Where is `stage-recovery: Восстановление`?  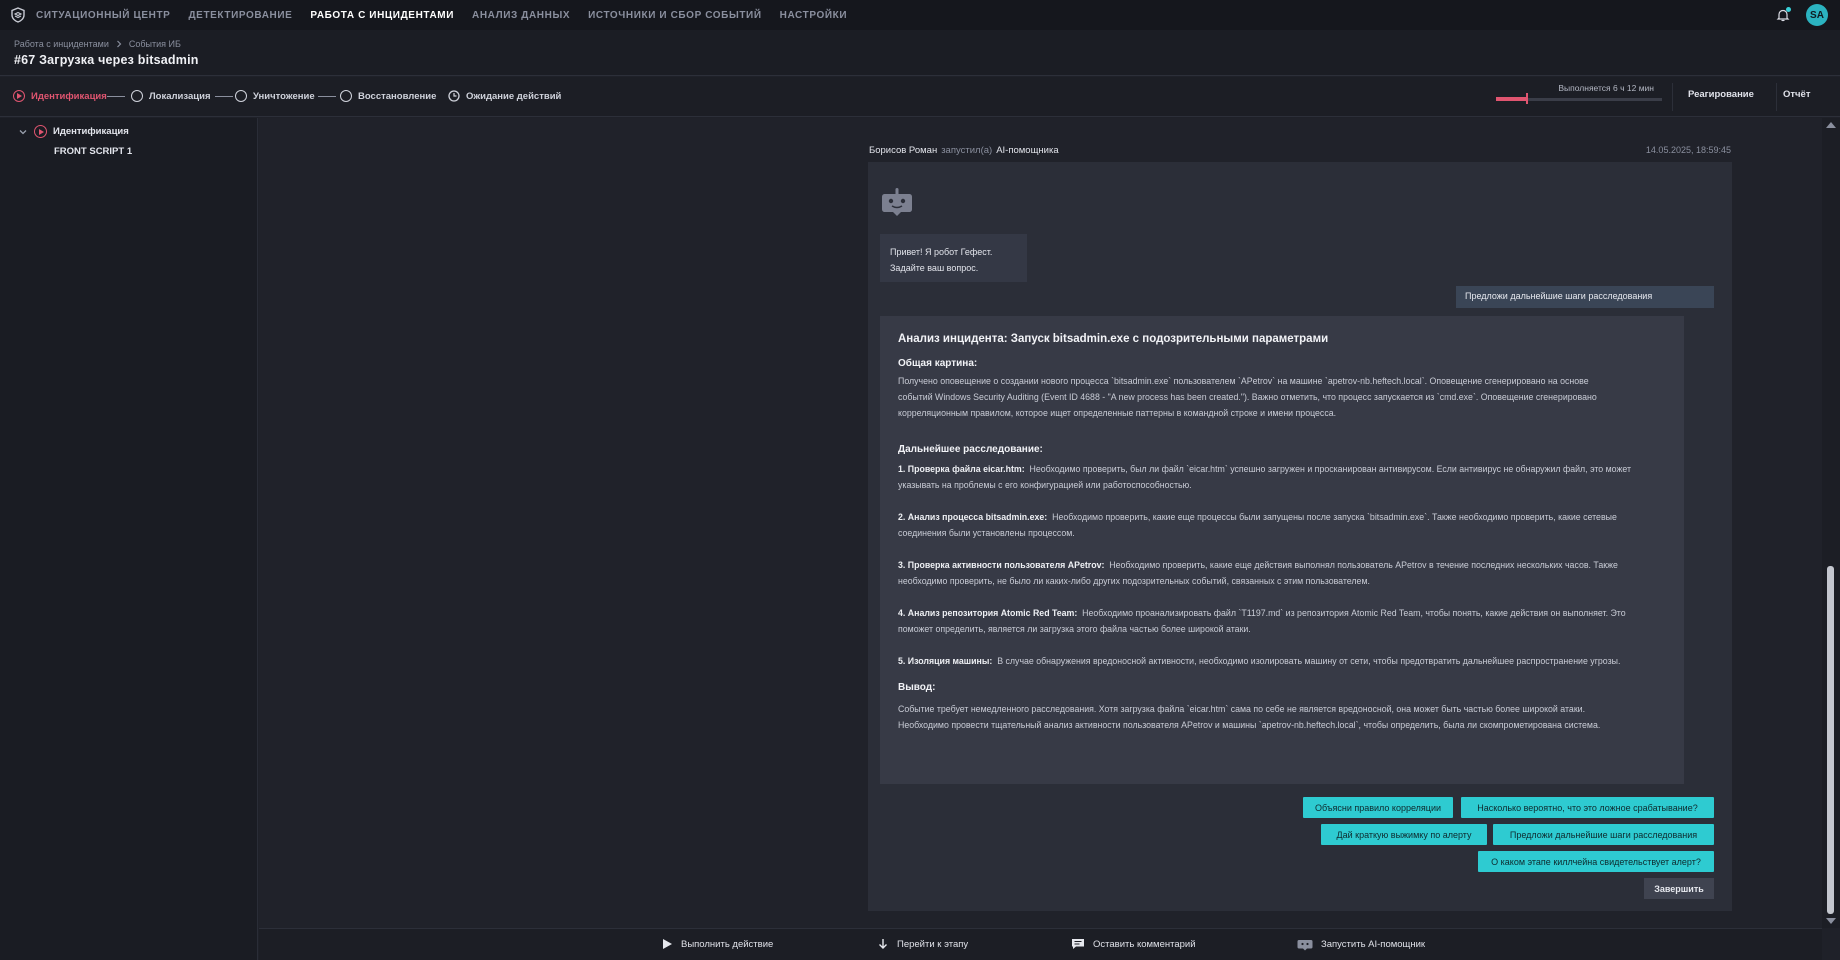
stage-recovery: Восстановление is located at coordinates (388, 96).